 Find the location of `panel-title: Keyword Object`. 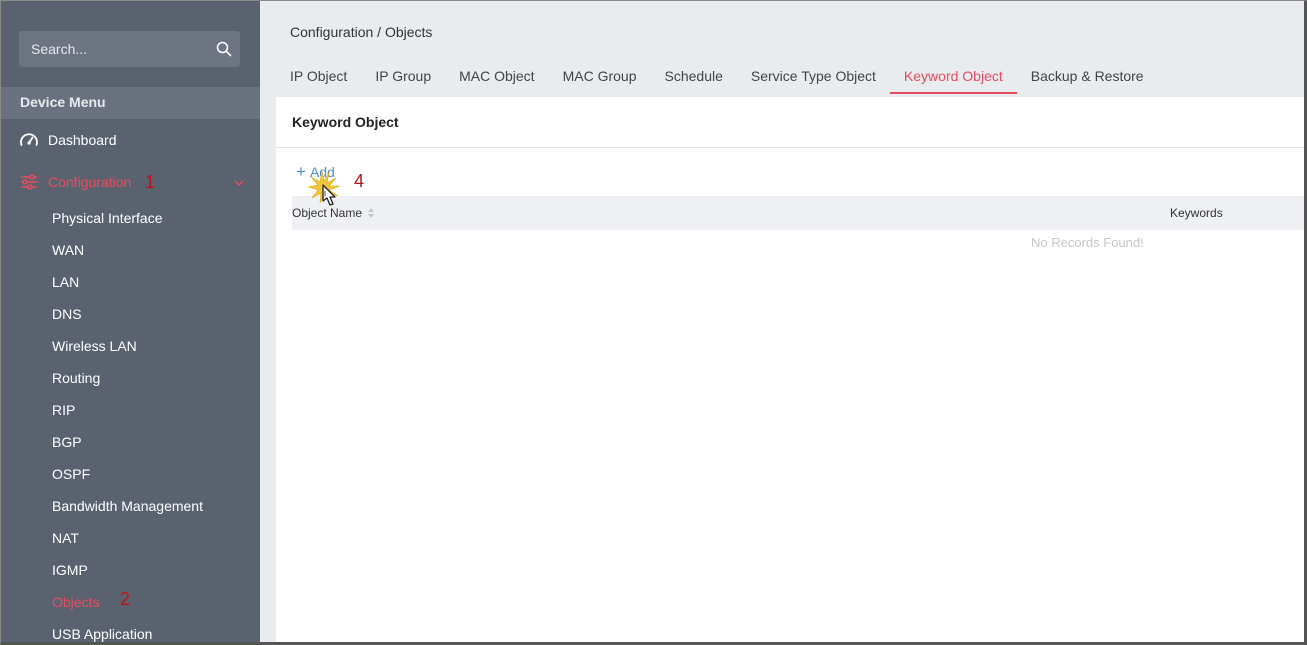

panel-title: Keyword Object is located at coordinates (345, 122).